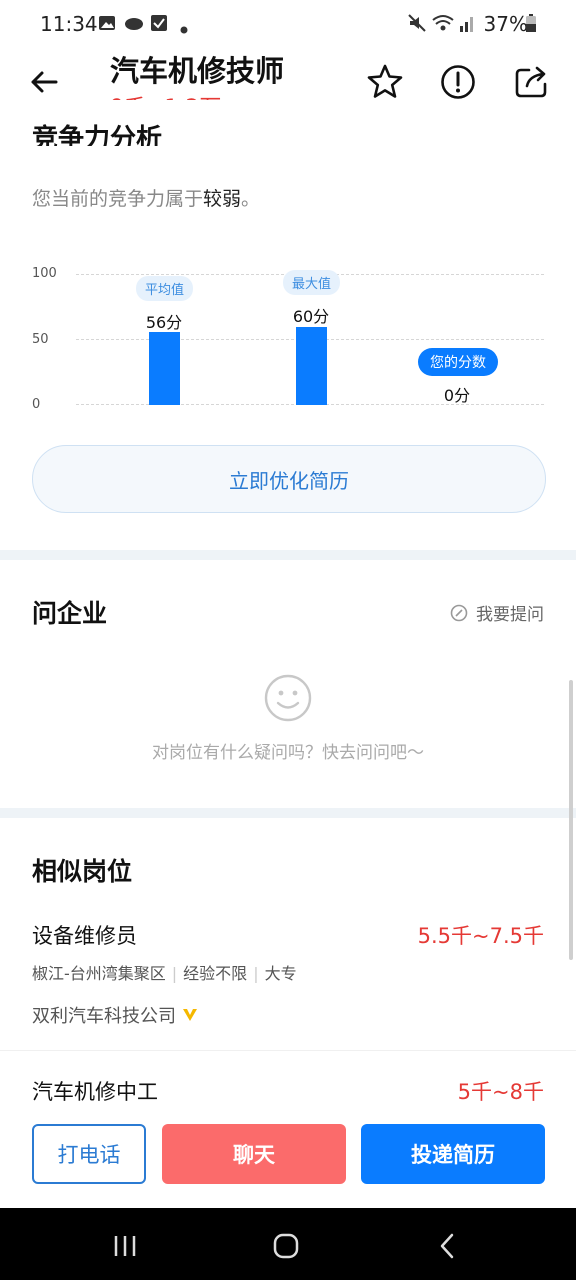  I want to click on job-salary: 5千~8千, so click(500, 1092).